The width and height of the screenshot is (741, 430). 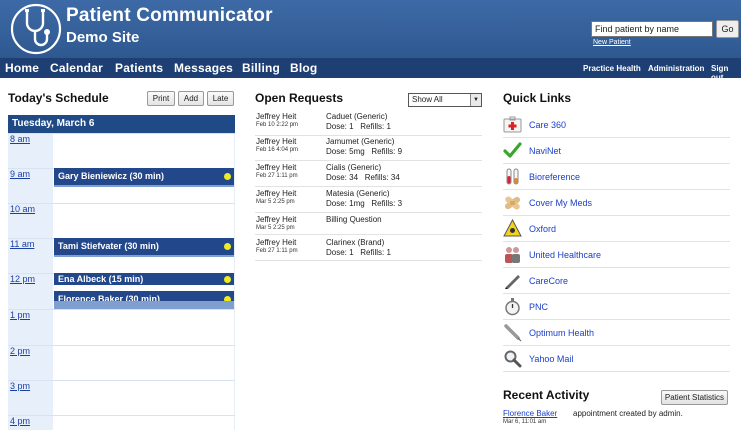 I want to click on pen-icon, so click(x=512, y=282).